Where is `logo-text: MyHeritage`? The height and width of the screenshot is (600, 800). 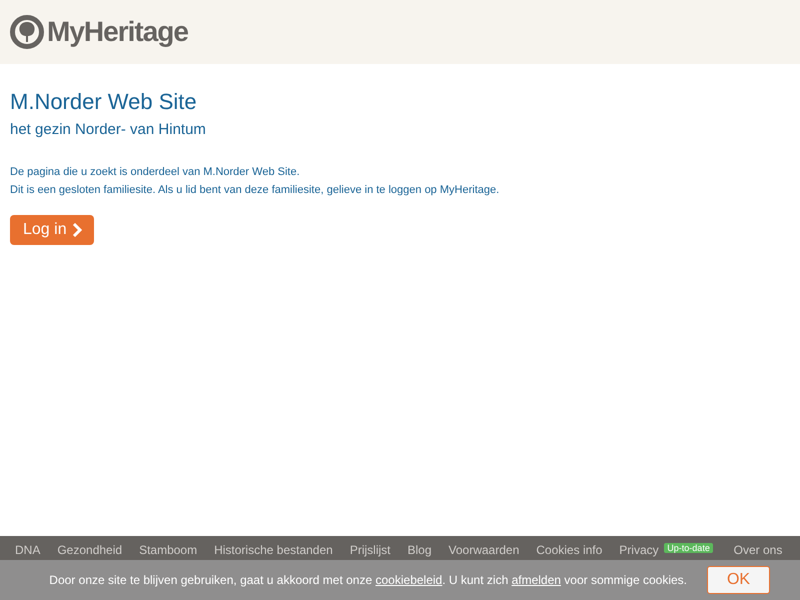 logo-text: MyHeritage is located at coordinates (117, 32).